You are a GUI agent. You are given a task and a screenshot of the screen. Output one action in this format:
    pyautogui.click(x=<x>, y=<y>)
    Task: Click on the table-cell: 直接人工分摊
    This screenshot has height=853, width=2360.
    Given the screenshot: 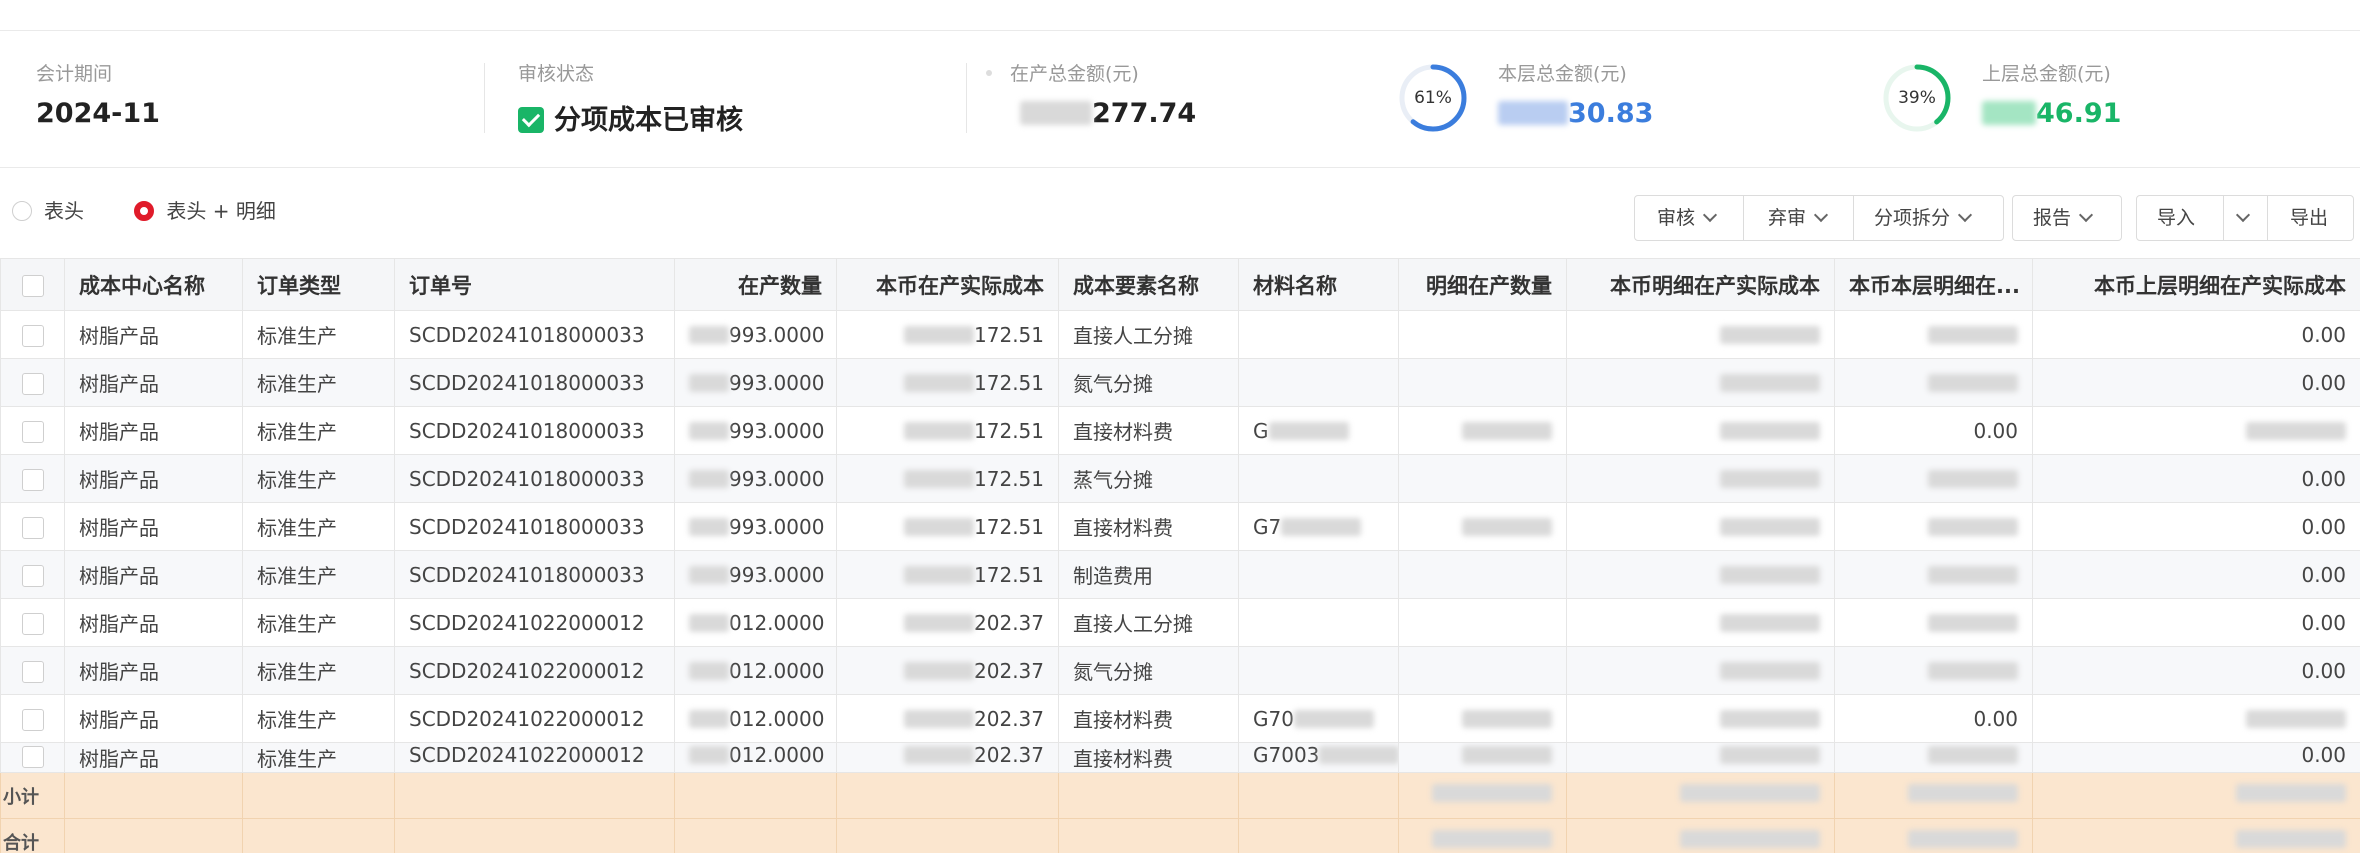 What is the action you would take?
    pyautogui.click(x=1148, y=334)
    